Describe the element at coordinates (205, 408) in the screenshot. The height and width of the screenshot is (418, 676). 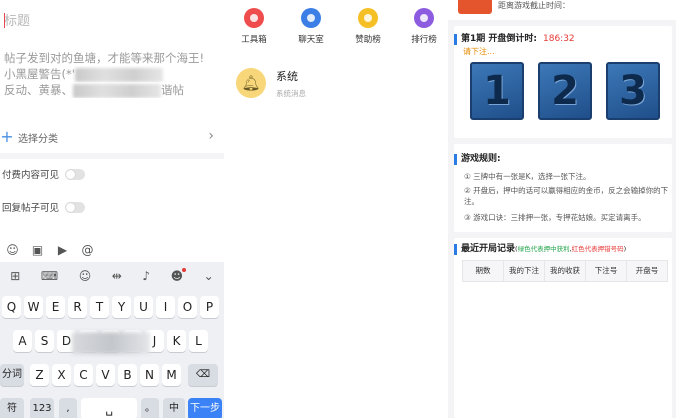
I see `next-step-key: 下一步` at that location.